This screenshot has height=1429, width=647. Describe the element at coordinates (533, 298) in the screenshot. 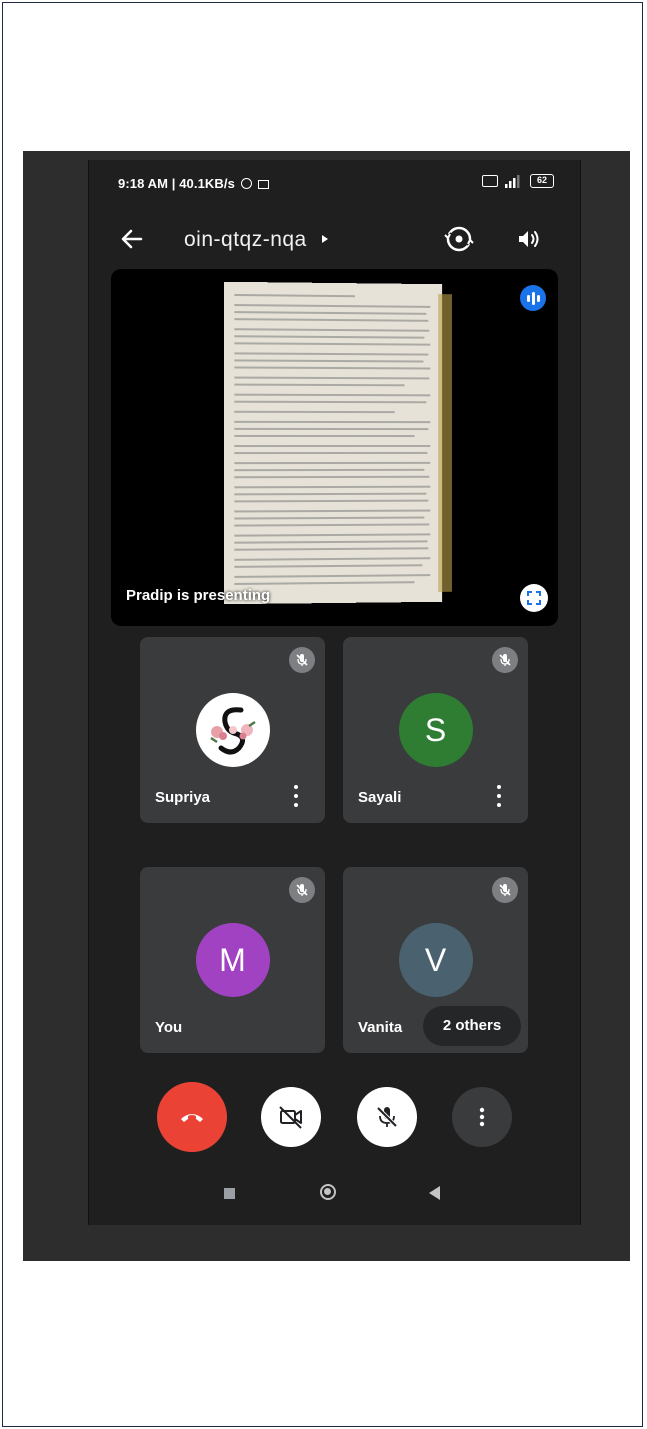

I see `speaking-indicator-icon` at that location.